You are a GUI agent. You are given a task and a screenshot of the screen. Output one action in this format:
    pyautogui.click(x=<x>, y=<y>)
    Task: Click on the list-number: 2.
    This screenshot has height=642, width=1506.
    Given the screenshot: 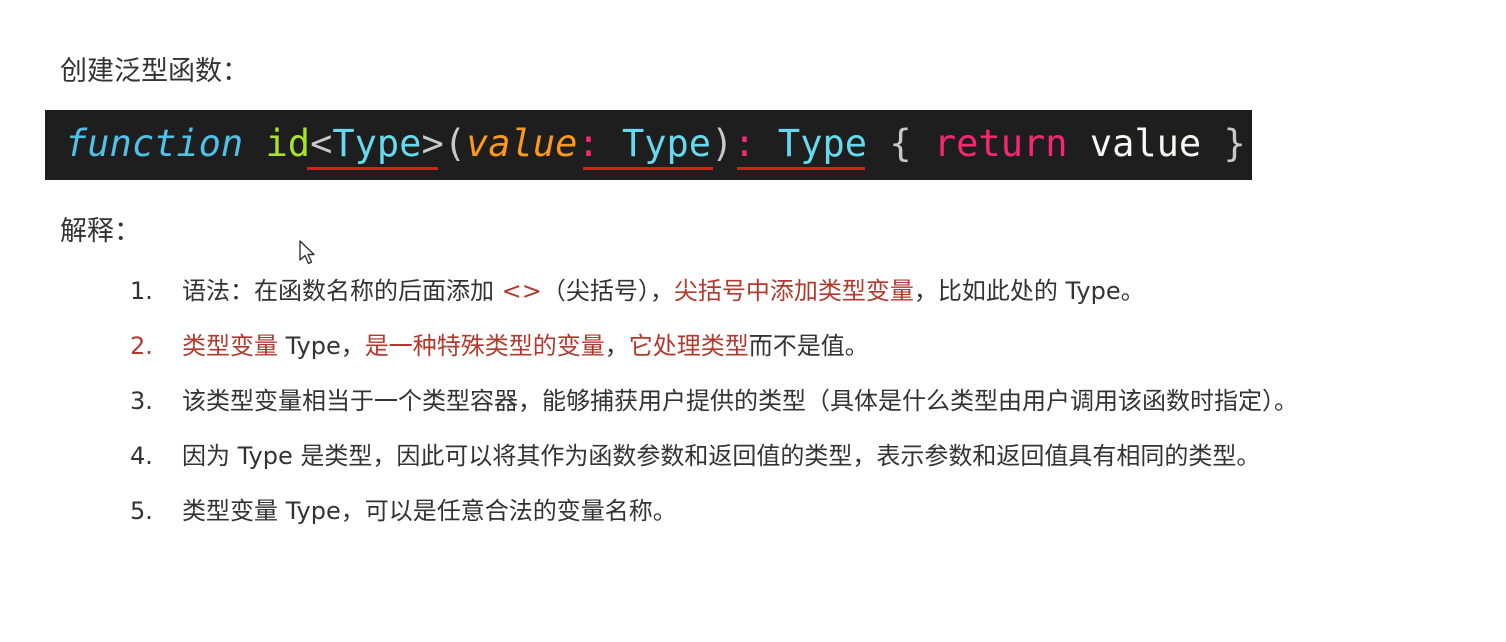 What is the action you would take?
    pyautogui.click(x=141, y=346)
    